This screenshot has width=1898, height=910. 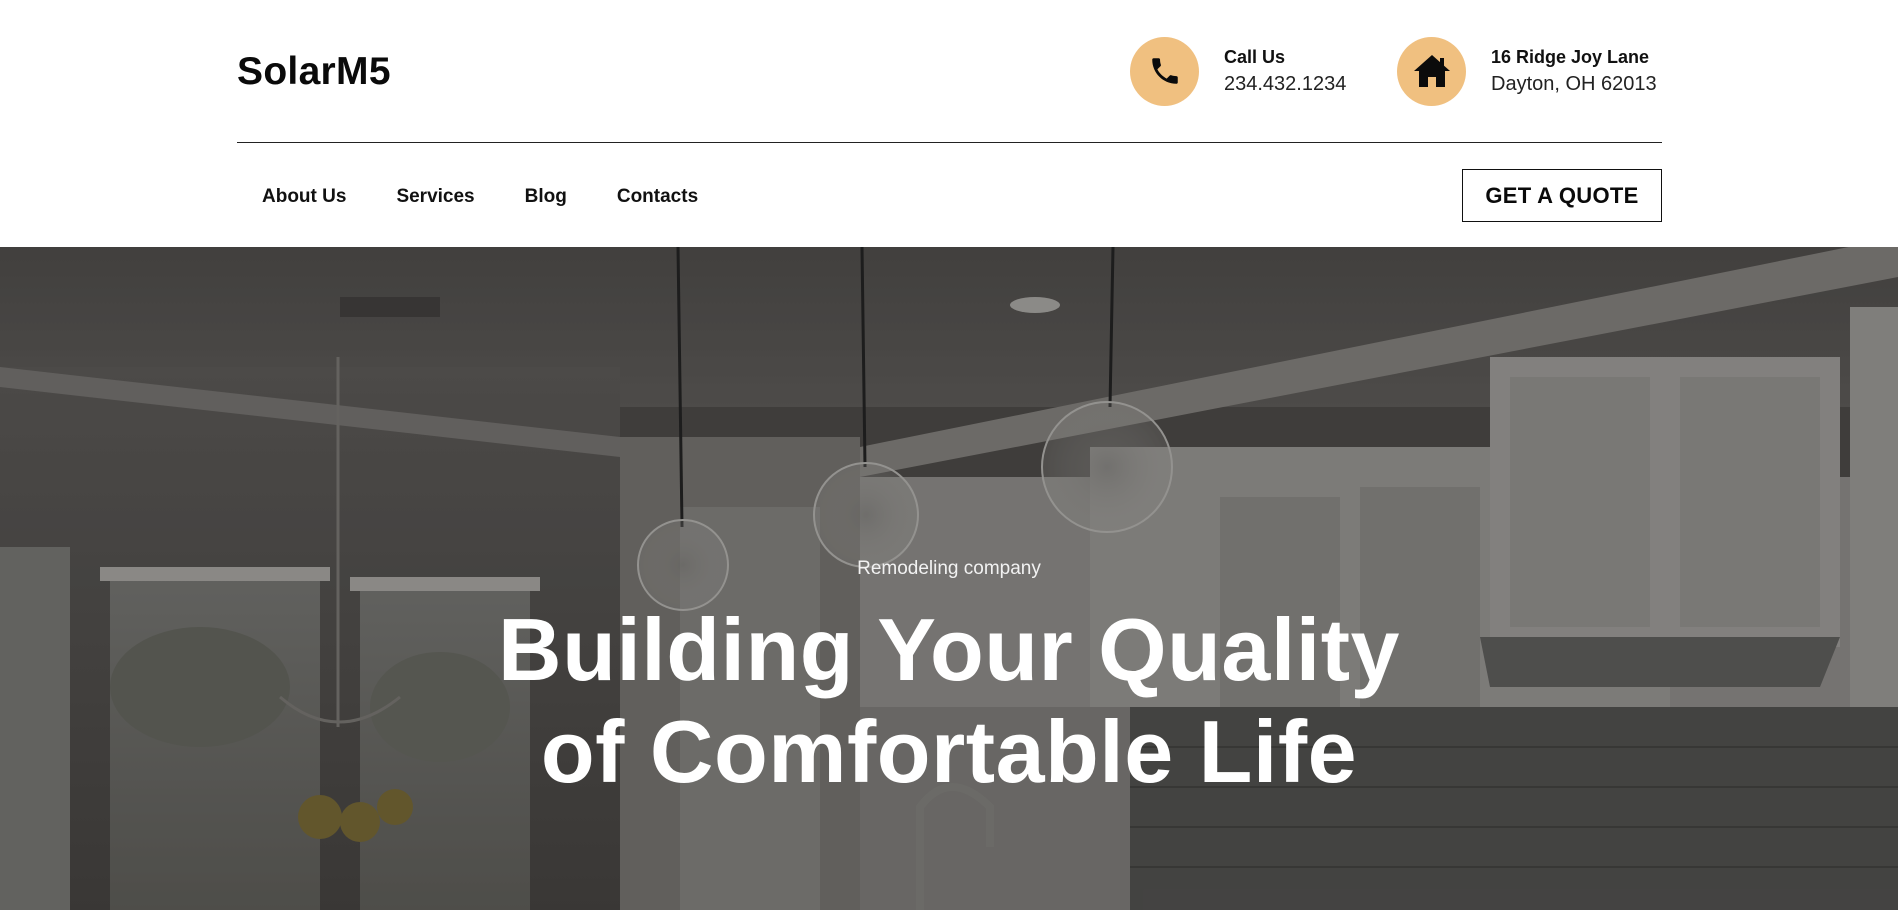 I want to click on home-icon, so click(x=1431, y=71).